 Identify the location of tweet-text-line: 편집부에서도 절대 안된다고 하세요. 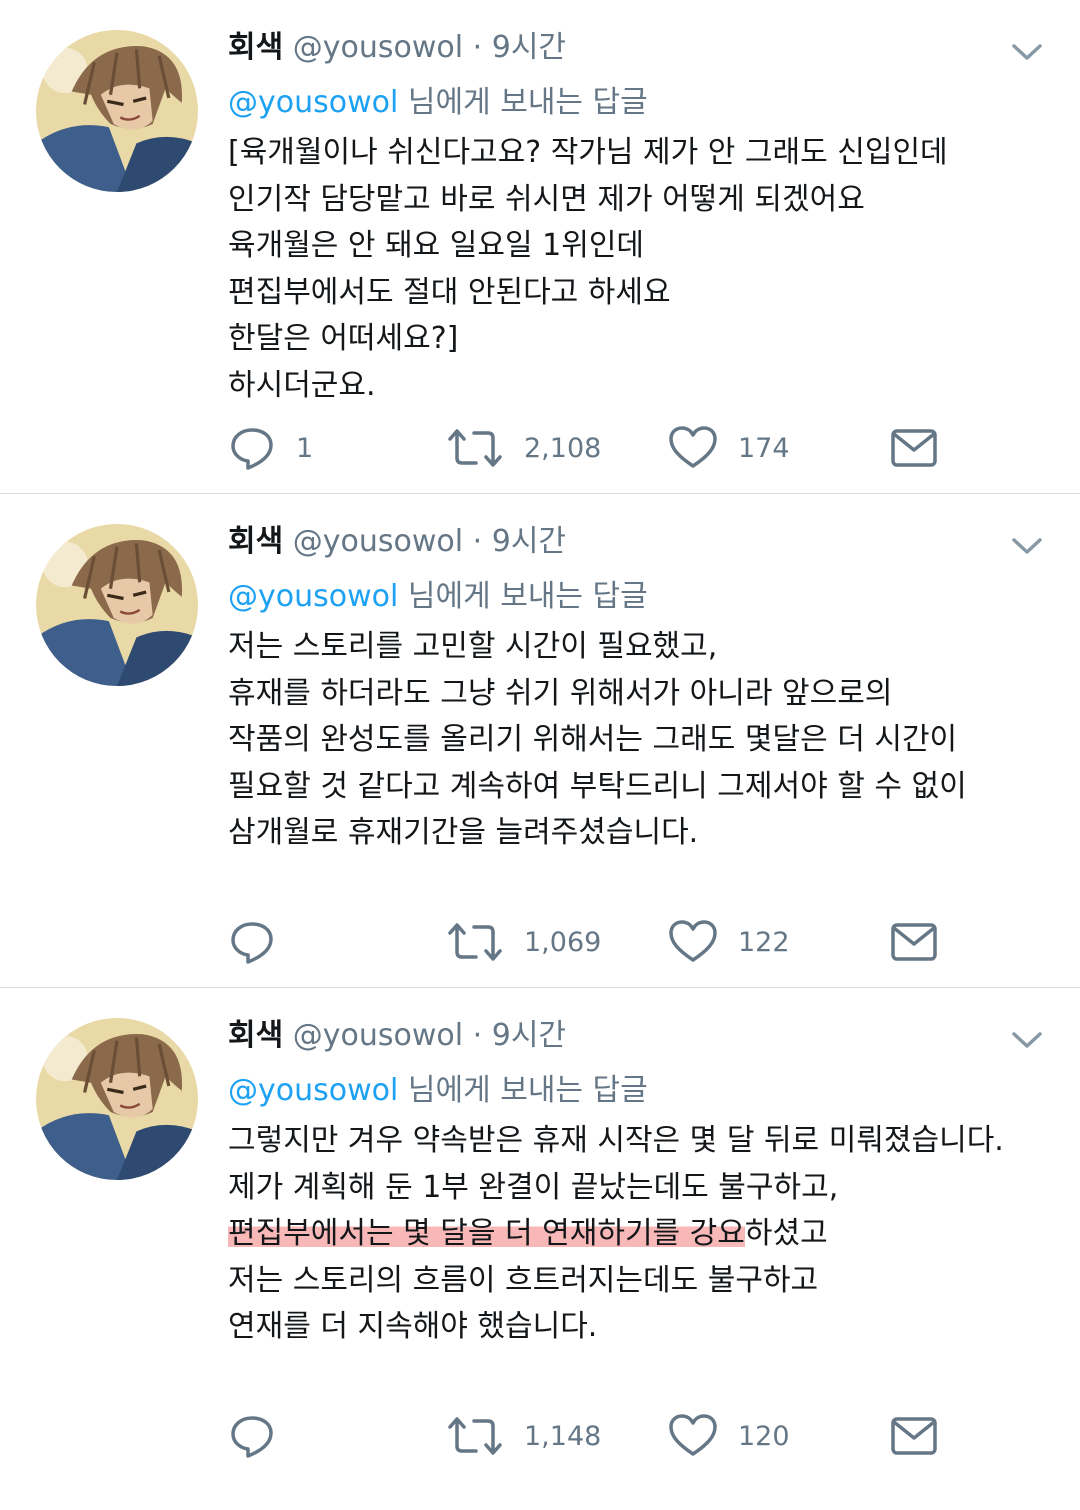
(449, 292).